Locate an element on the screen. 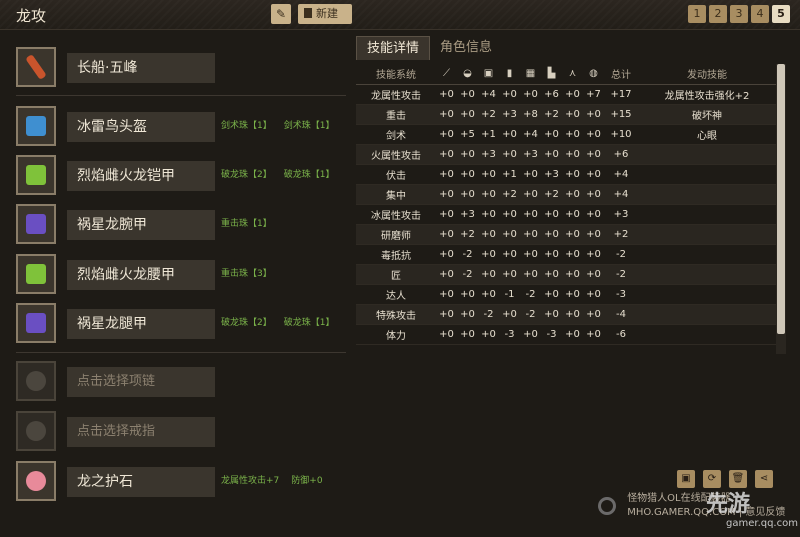 The height and width of the screenshot is (537, 800). skill-points: -2 is located at coordinates (530, 314).